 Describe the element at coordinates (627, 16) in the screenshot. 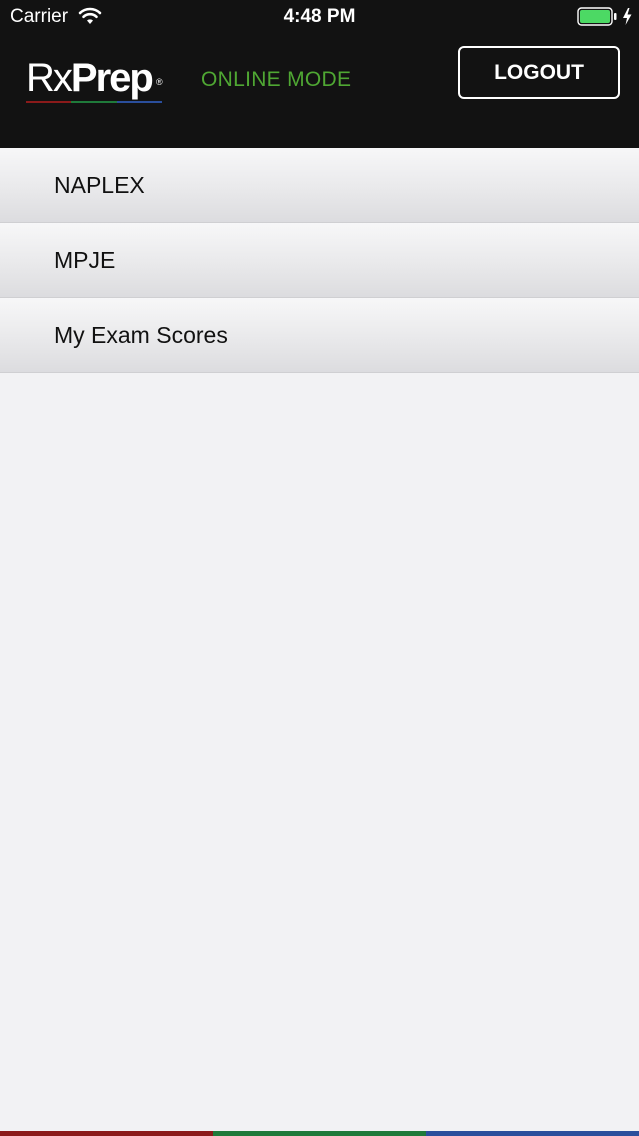

I see `charging-bolt-icon` at that location.